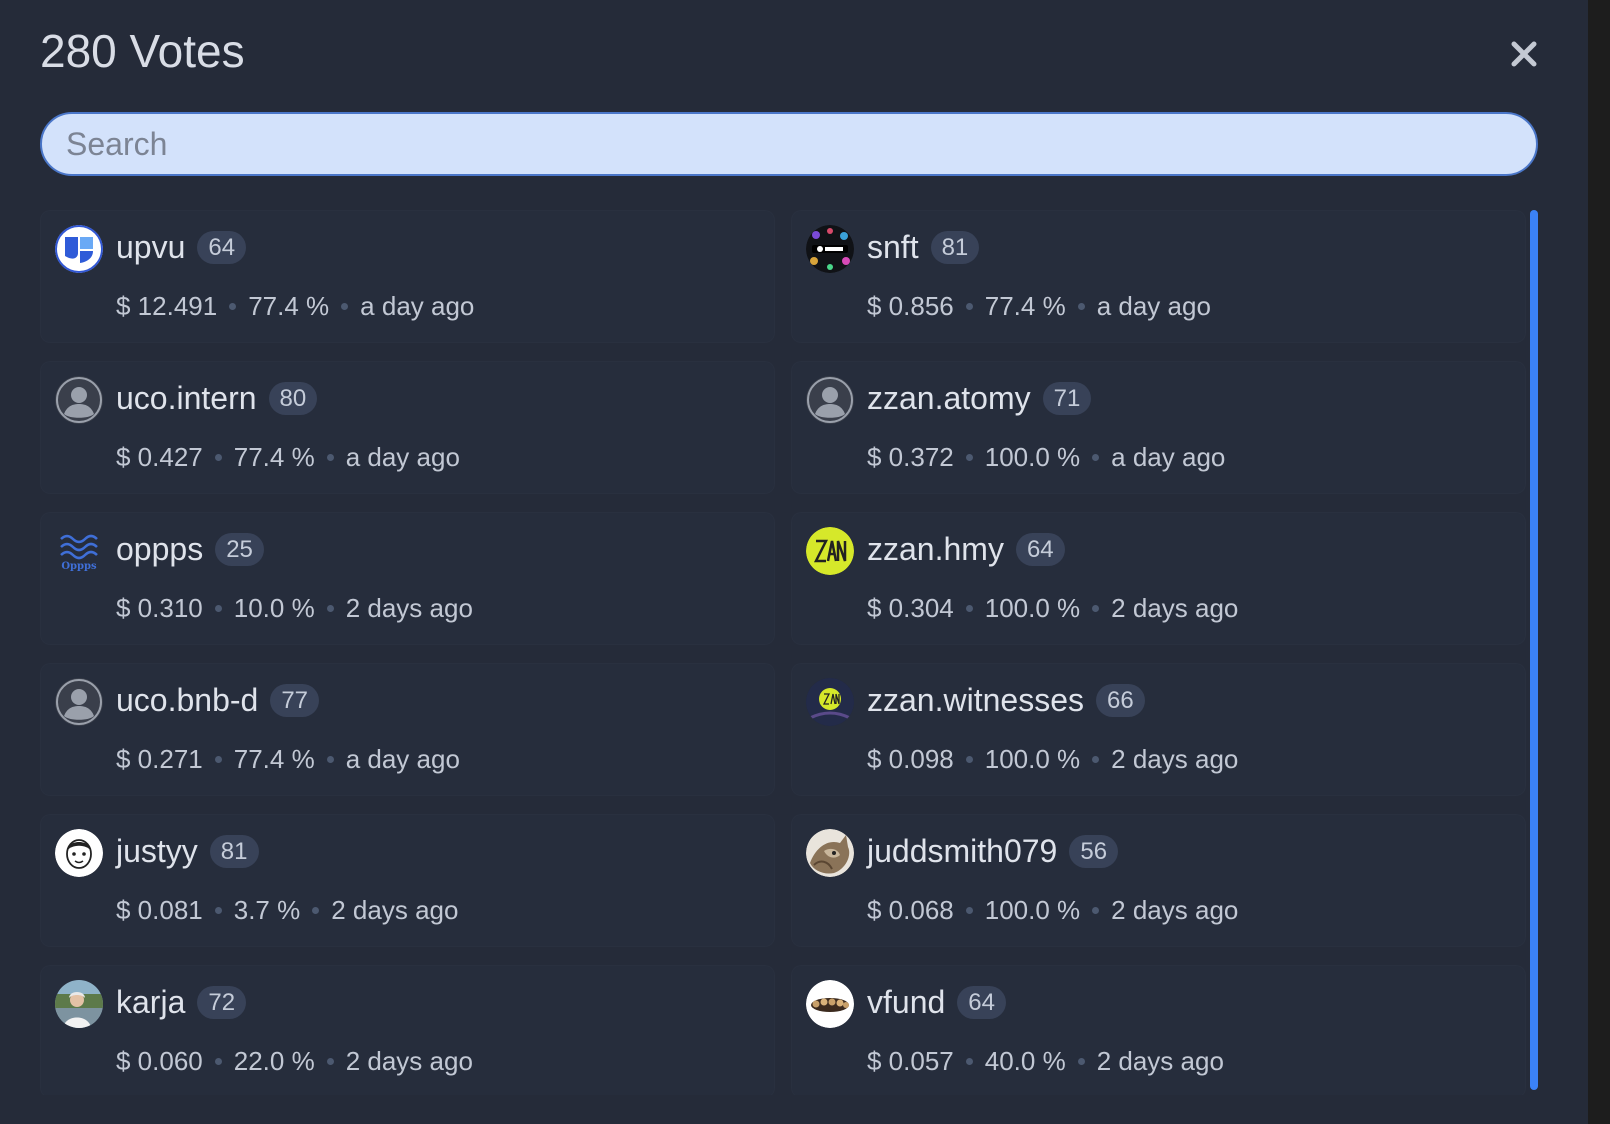 The width and height of the screenshot is (1610, 1124). What do you see at coordinates (293, 398) in the screenshot?
I see `reputation-badge: 80` at bounding box center [293, 398].